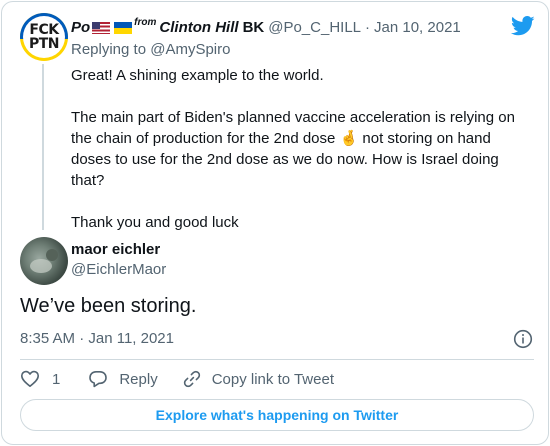 The image size is (550, 446). Describe the element at coordinates (155, 222) in the screenshot. I see `parent-paragraph-3: Thank you and good luck` at that location.